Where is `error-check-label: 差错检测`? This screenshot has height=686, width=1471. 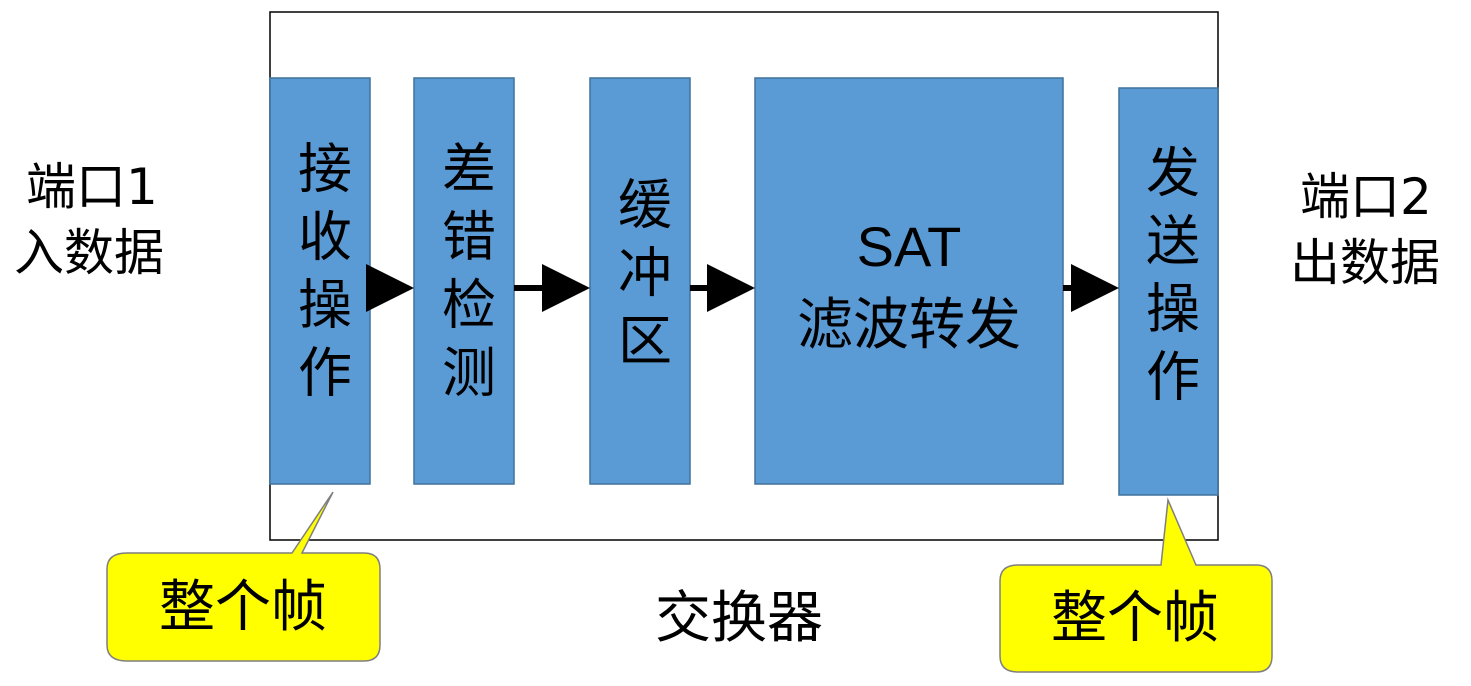
error-check-label: 差错检测 is located at coordinates (464, 276).